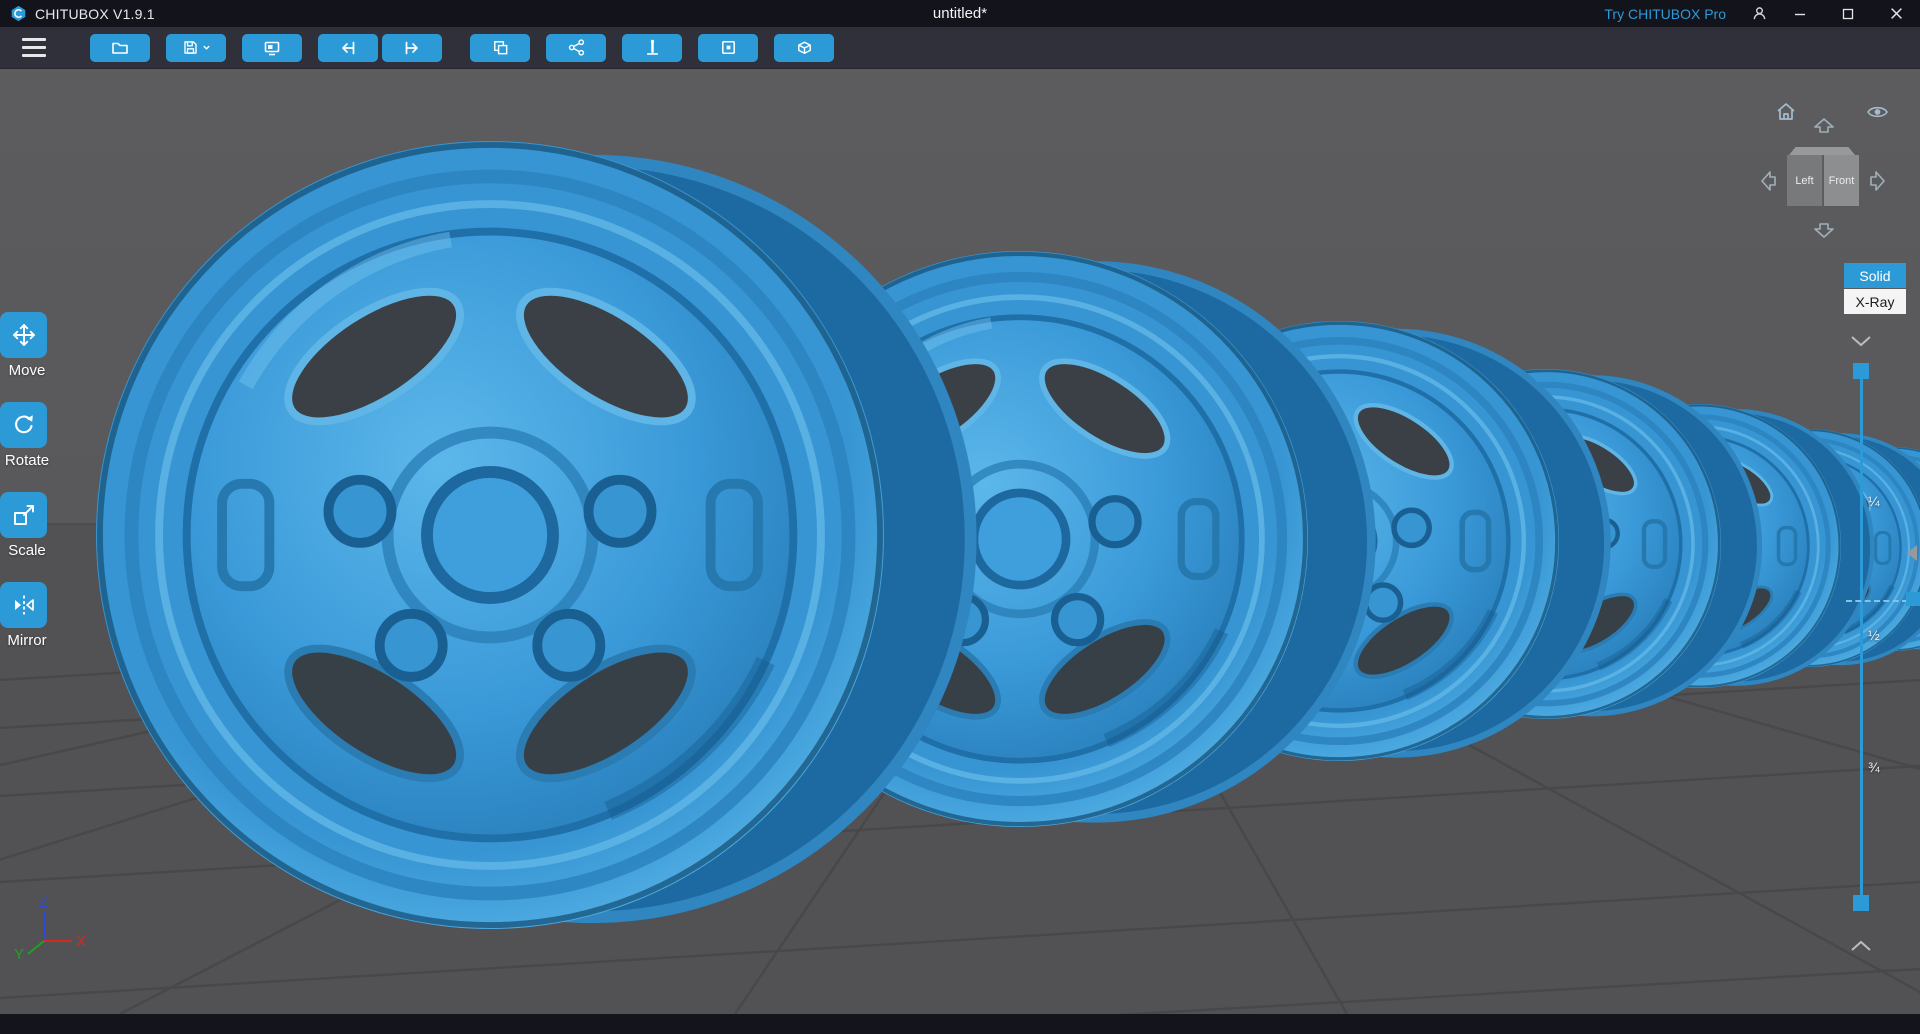  Describe the element at coordinates (95, 13) in the screenshot. I see `app-title: CHITUBOX V1.9.1` at that location.